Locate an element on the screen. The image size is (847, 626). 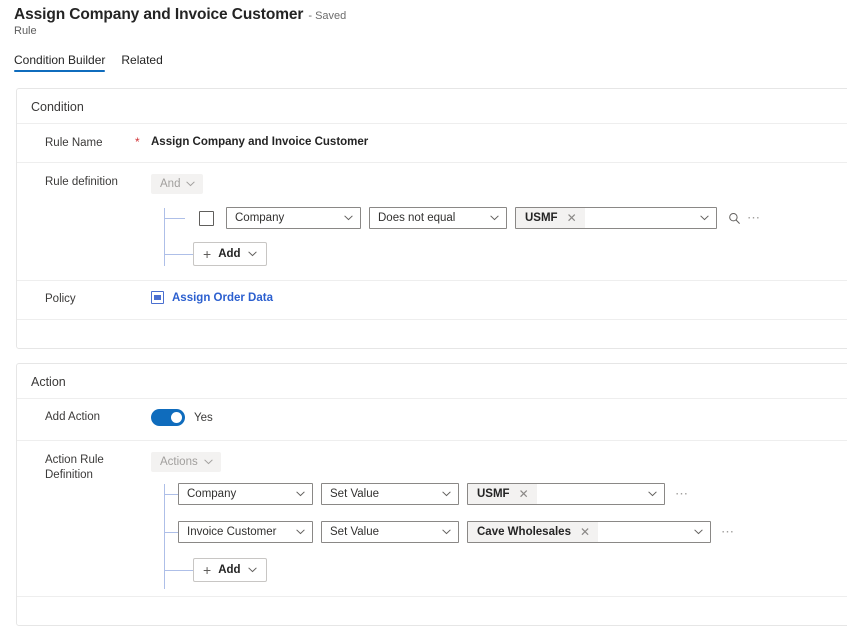
add-action-label: Add is located at coordinates (229, 570).